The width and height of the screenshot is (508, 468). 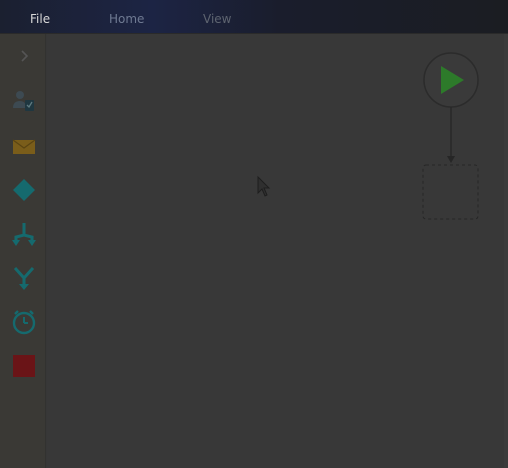 I want to click on tool-merge, so click(x=24, y=278).